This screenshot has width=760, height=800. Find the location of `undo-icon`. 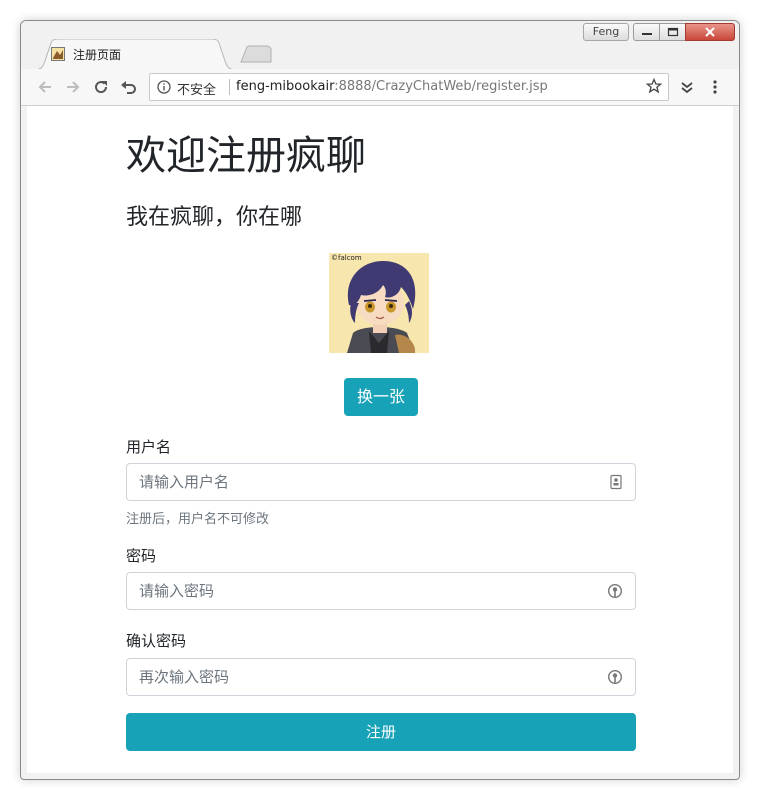

undo-icon is located at coordinates (128, 87).